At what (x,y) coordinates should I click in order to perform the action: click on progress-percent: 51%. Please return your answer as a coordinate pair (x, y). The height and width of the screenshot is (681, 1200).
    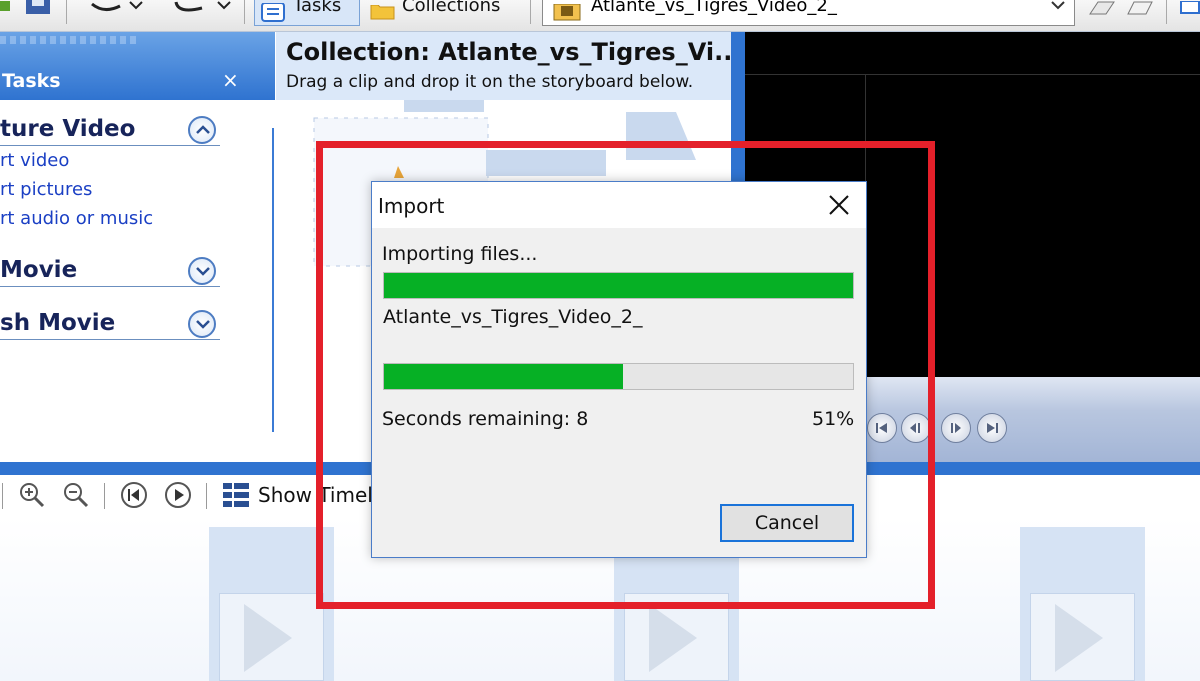
    Looking at the image, I should click on (833, 419).